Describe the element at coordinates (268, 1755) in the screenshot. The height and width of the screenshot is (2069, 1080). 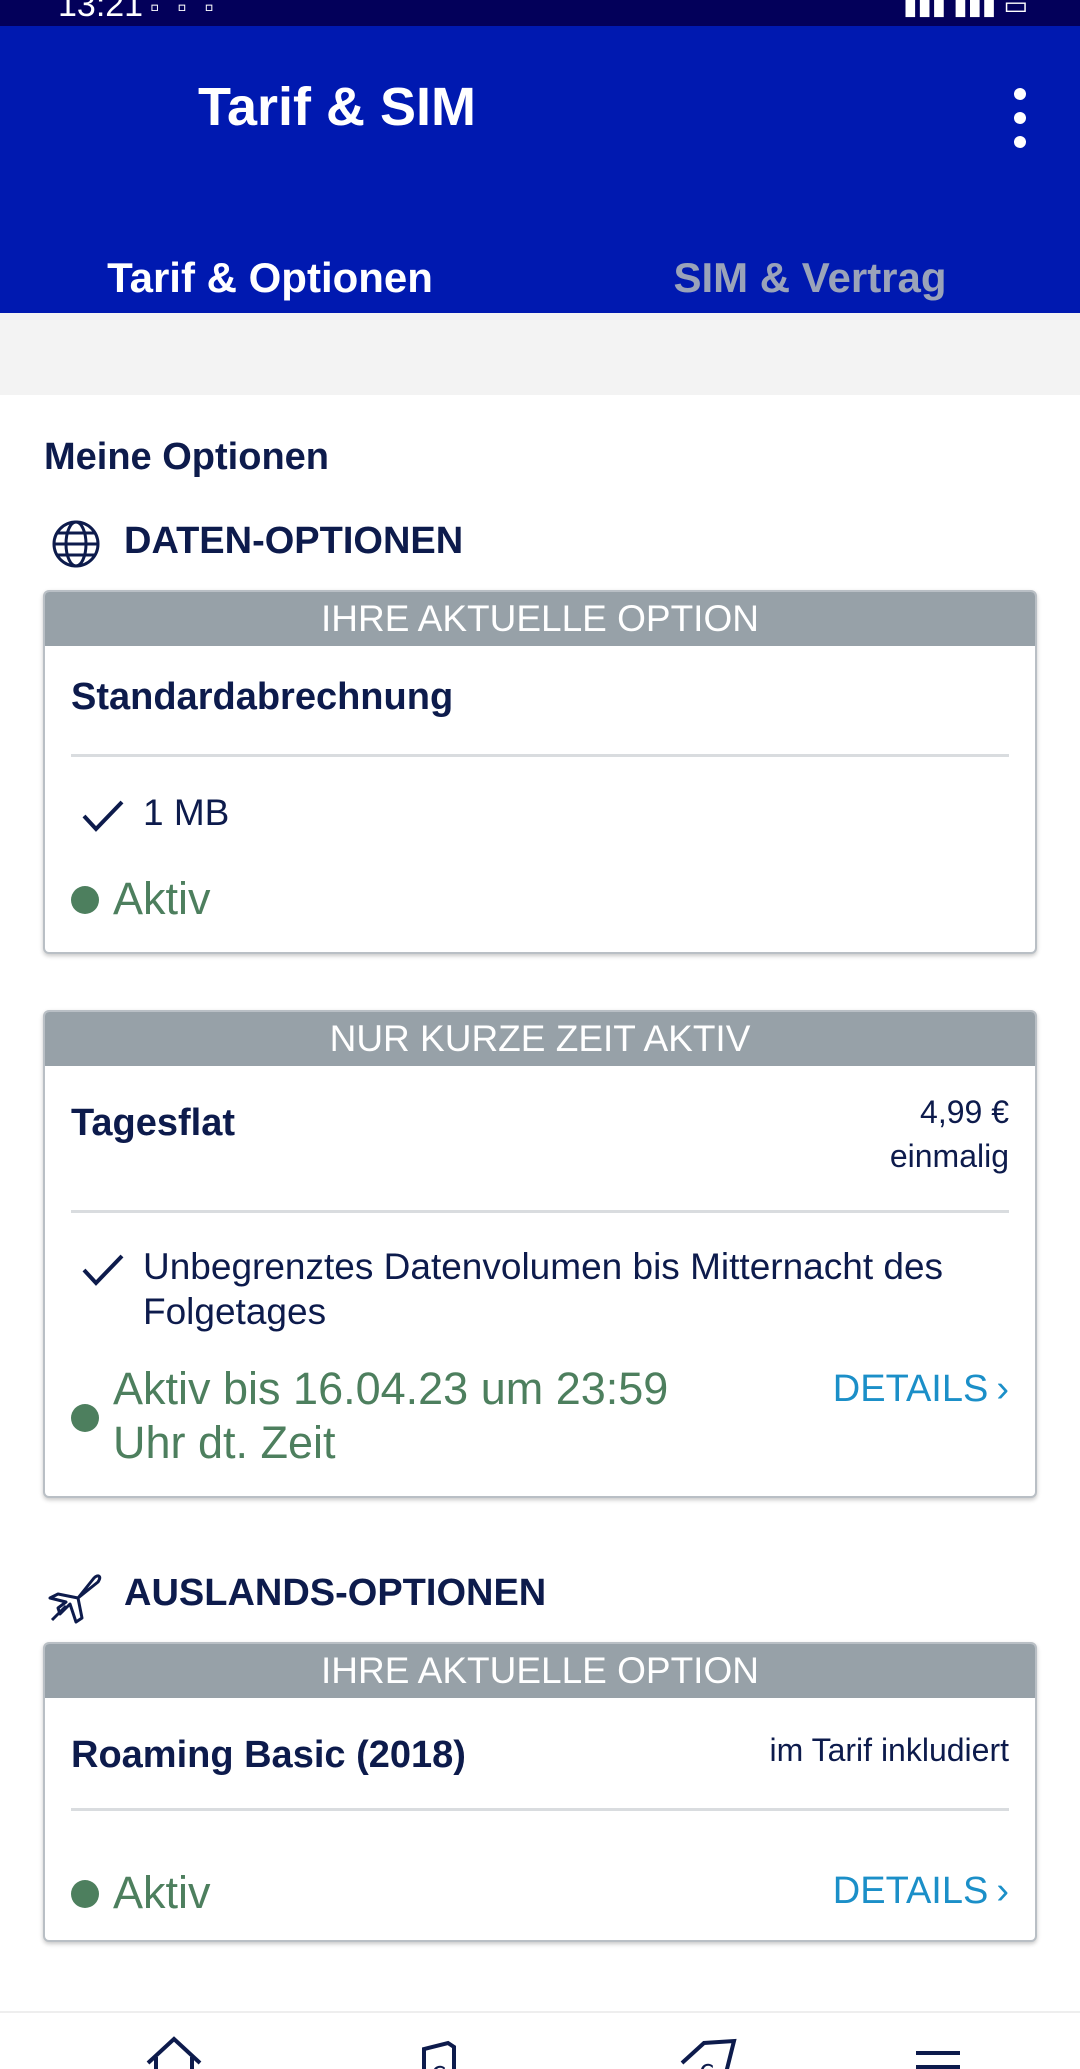
I see `option-name: Roaming Basic (2018)` at that location.